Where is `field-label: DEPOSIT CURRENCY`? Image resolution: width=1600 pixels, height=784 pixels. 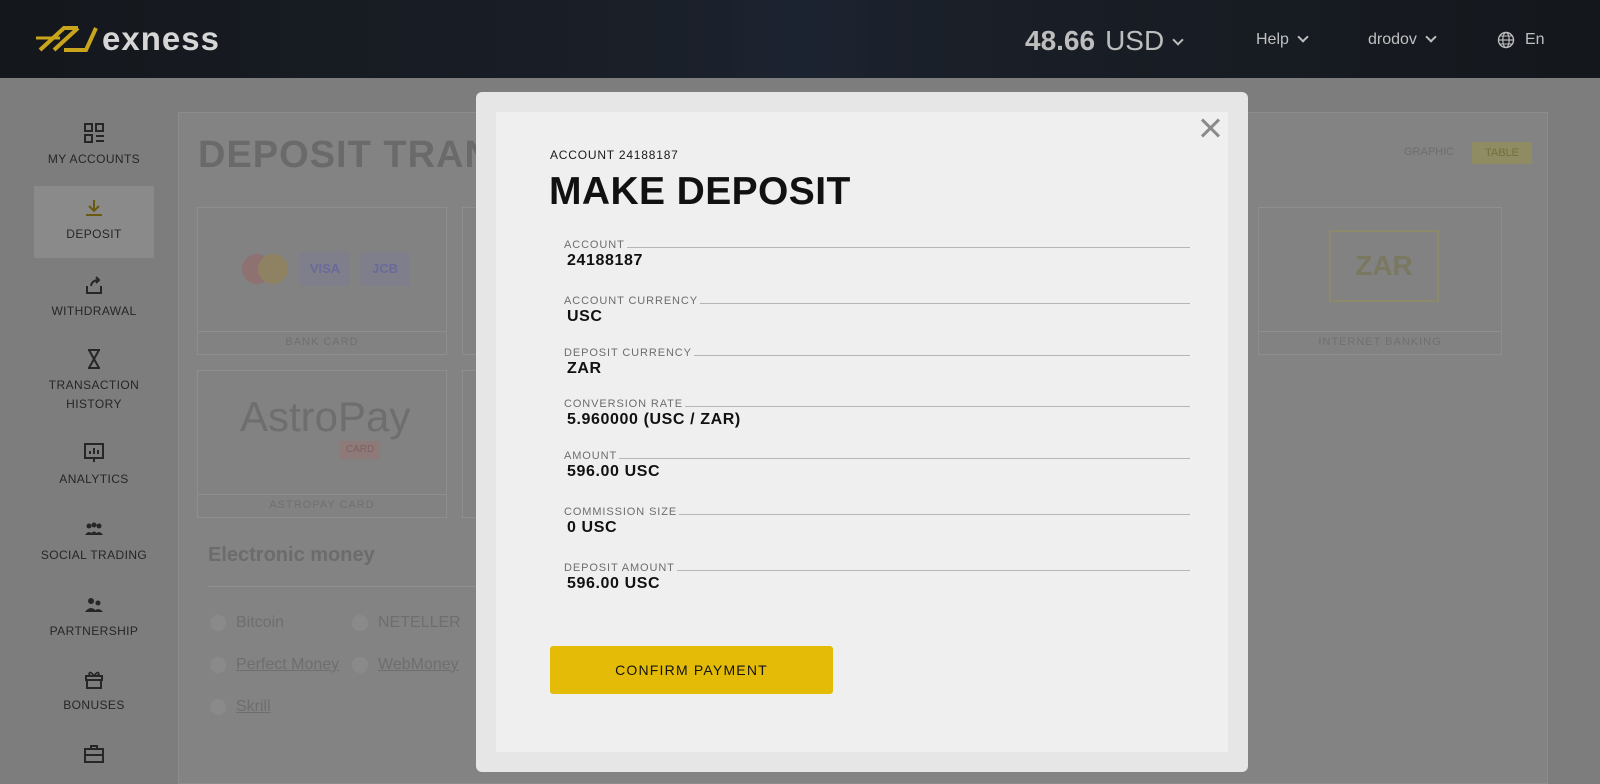
field-label: DEPOSIT CURRENCY is located at coordinates (628, 353).